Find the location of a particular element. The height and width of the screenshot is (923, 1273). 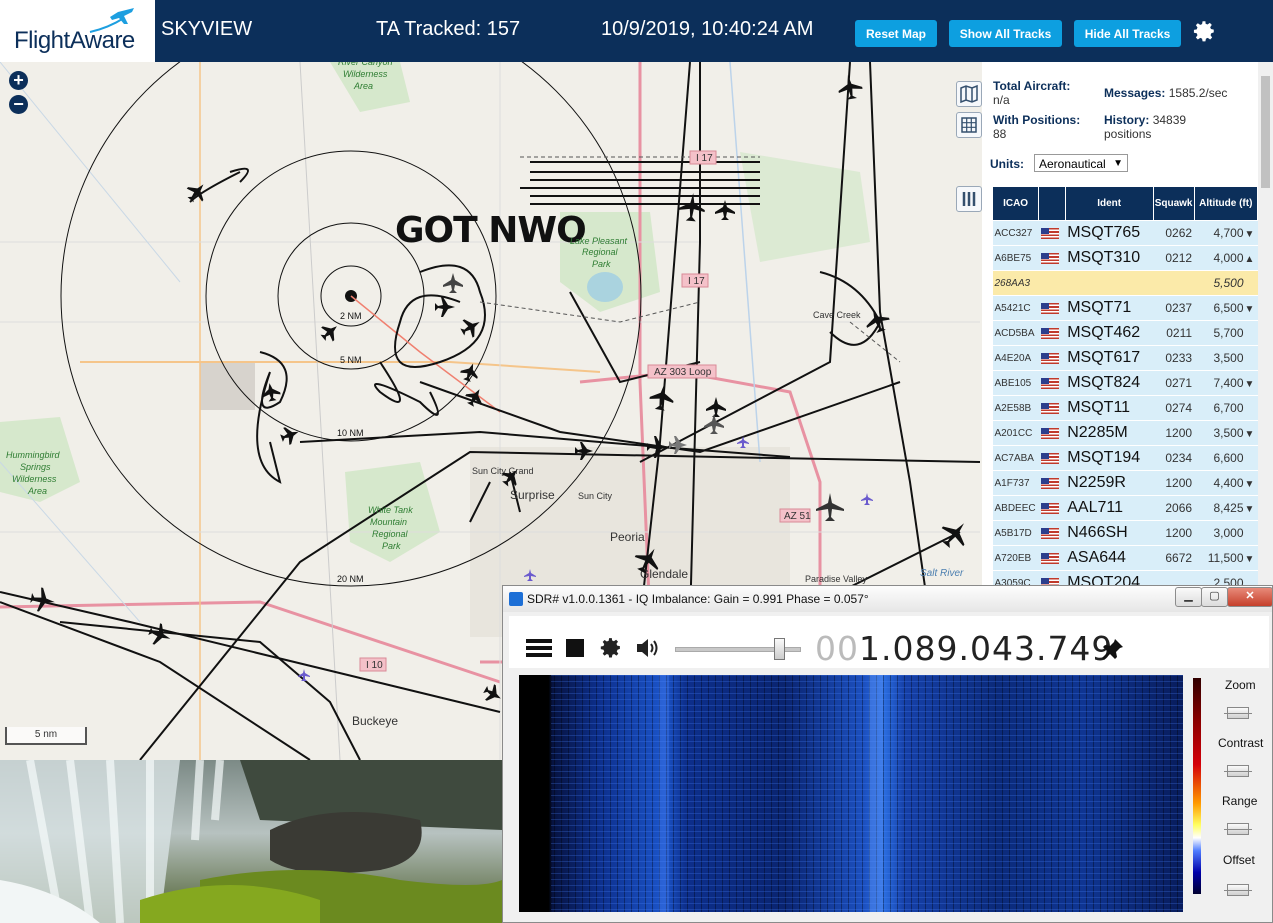

cell-altitude: 5,500 is located at coordinates (1226, 283).